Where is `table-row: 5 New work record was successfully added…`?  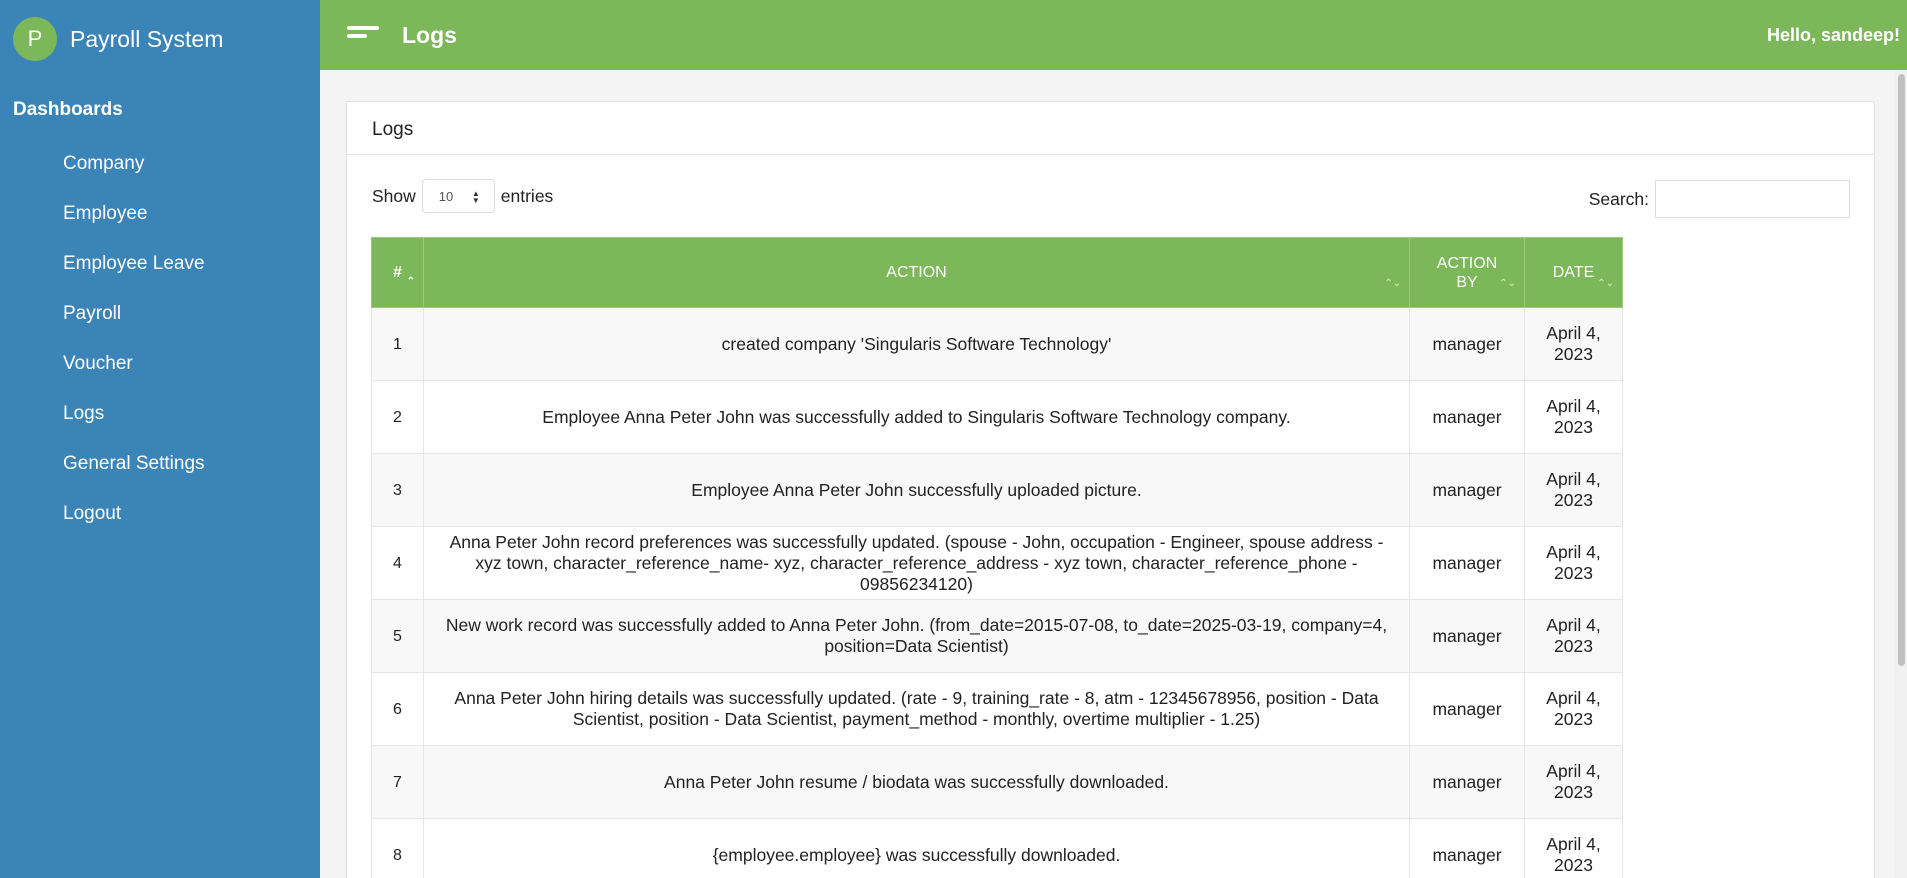
table-row: 5 New work record was successfully added… is located at coordinates (997, 636).